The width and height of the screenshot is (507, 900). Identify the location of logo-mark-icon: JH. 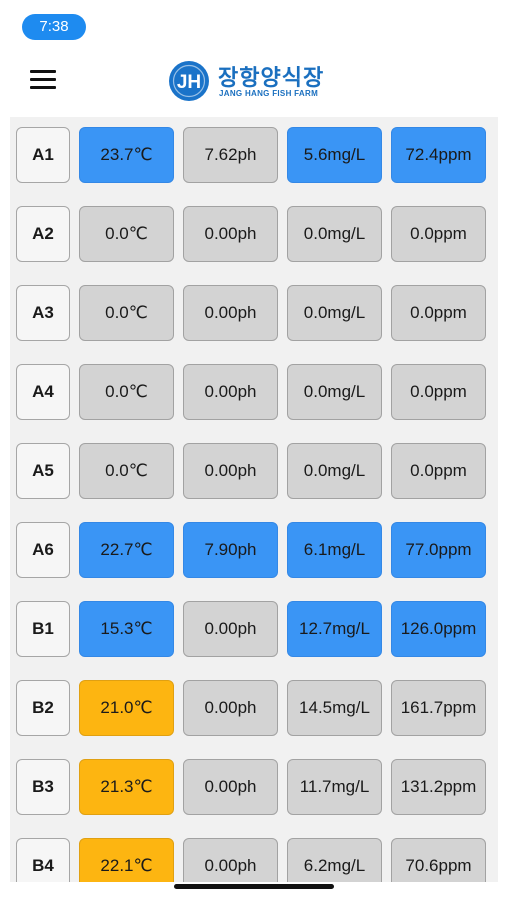
(189, 81).